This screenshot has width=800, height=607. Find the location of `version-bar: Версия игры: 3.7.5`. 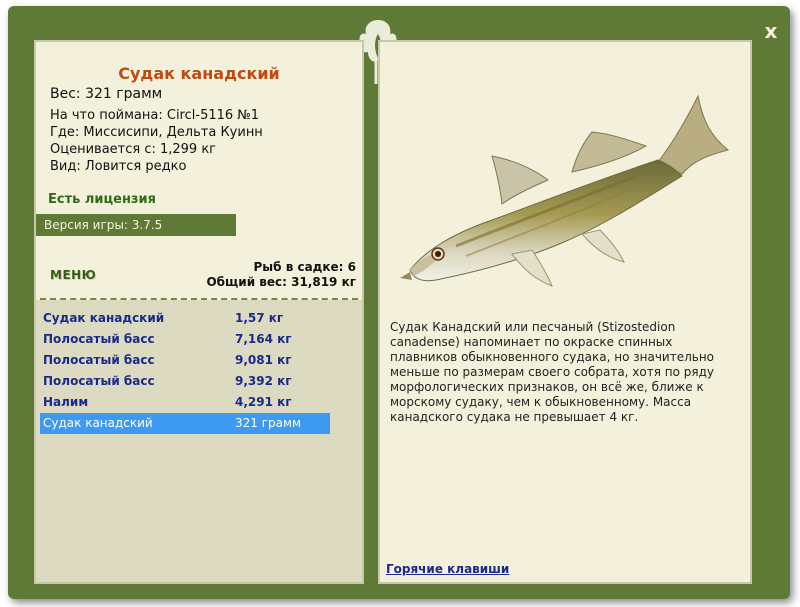

version-bar: Версия игры: 3.7.5 is located at coordinates (136, 225).